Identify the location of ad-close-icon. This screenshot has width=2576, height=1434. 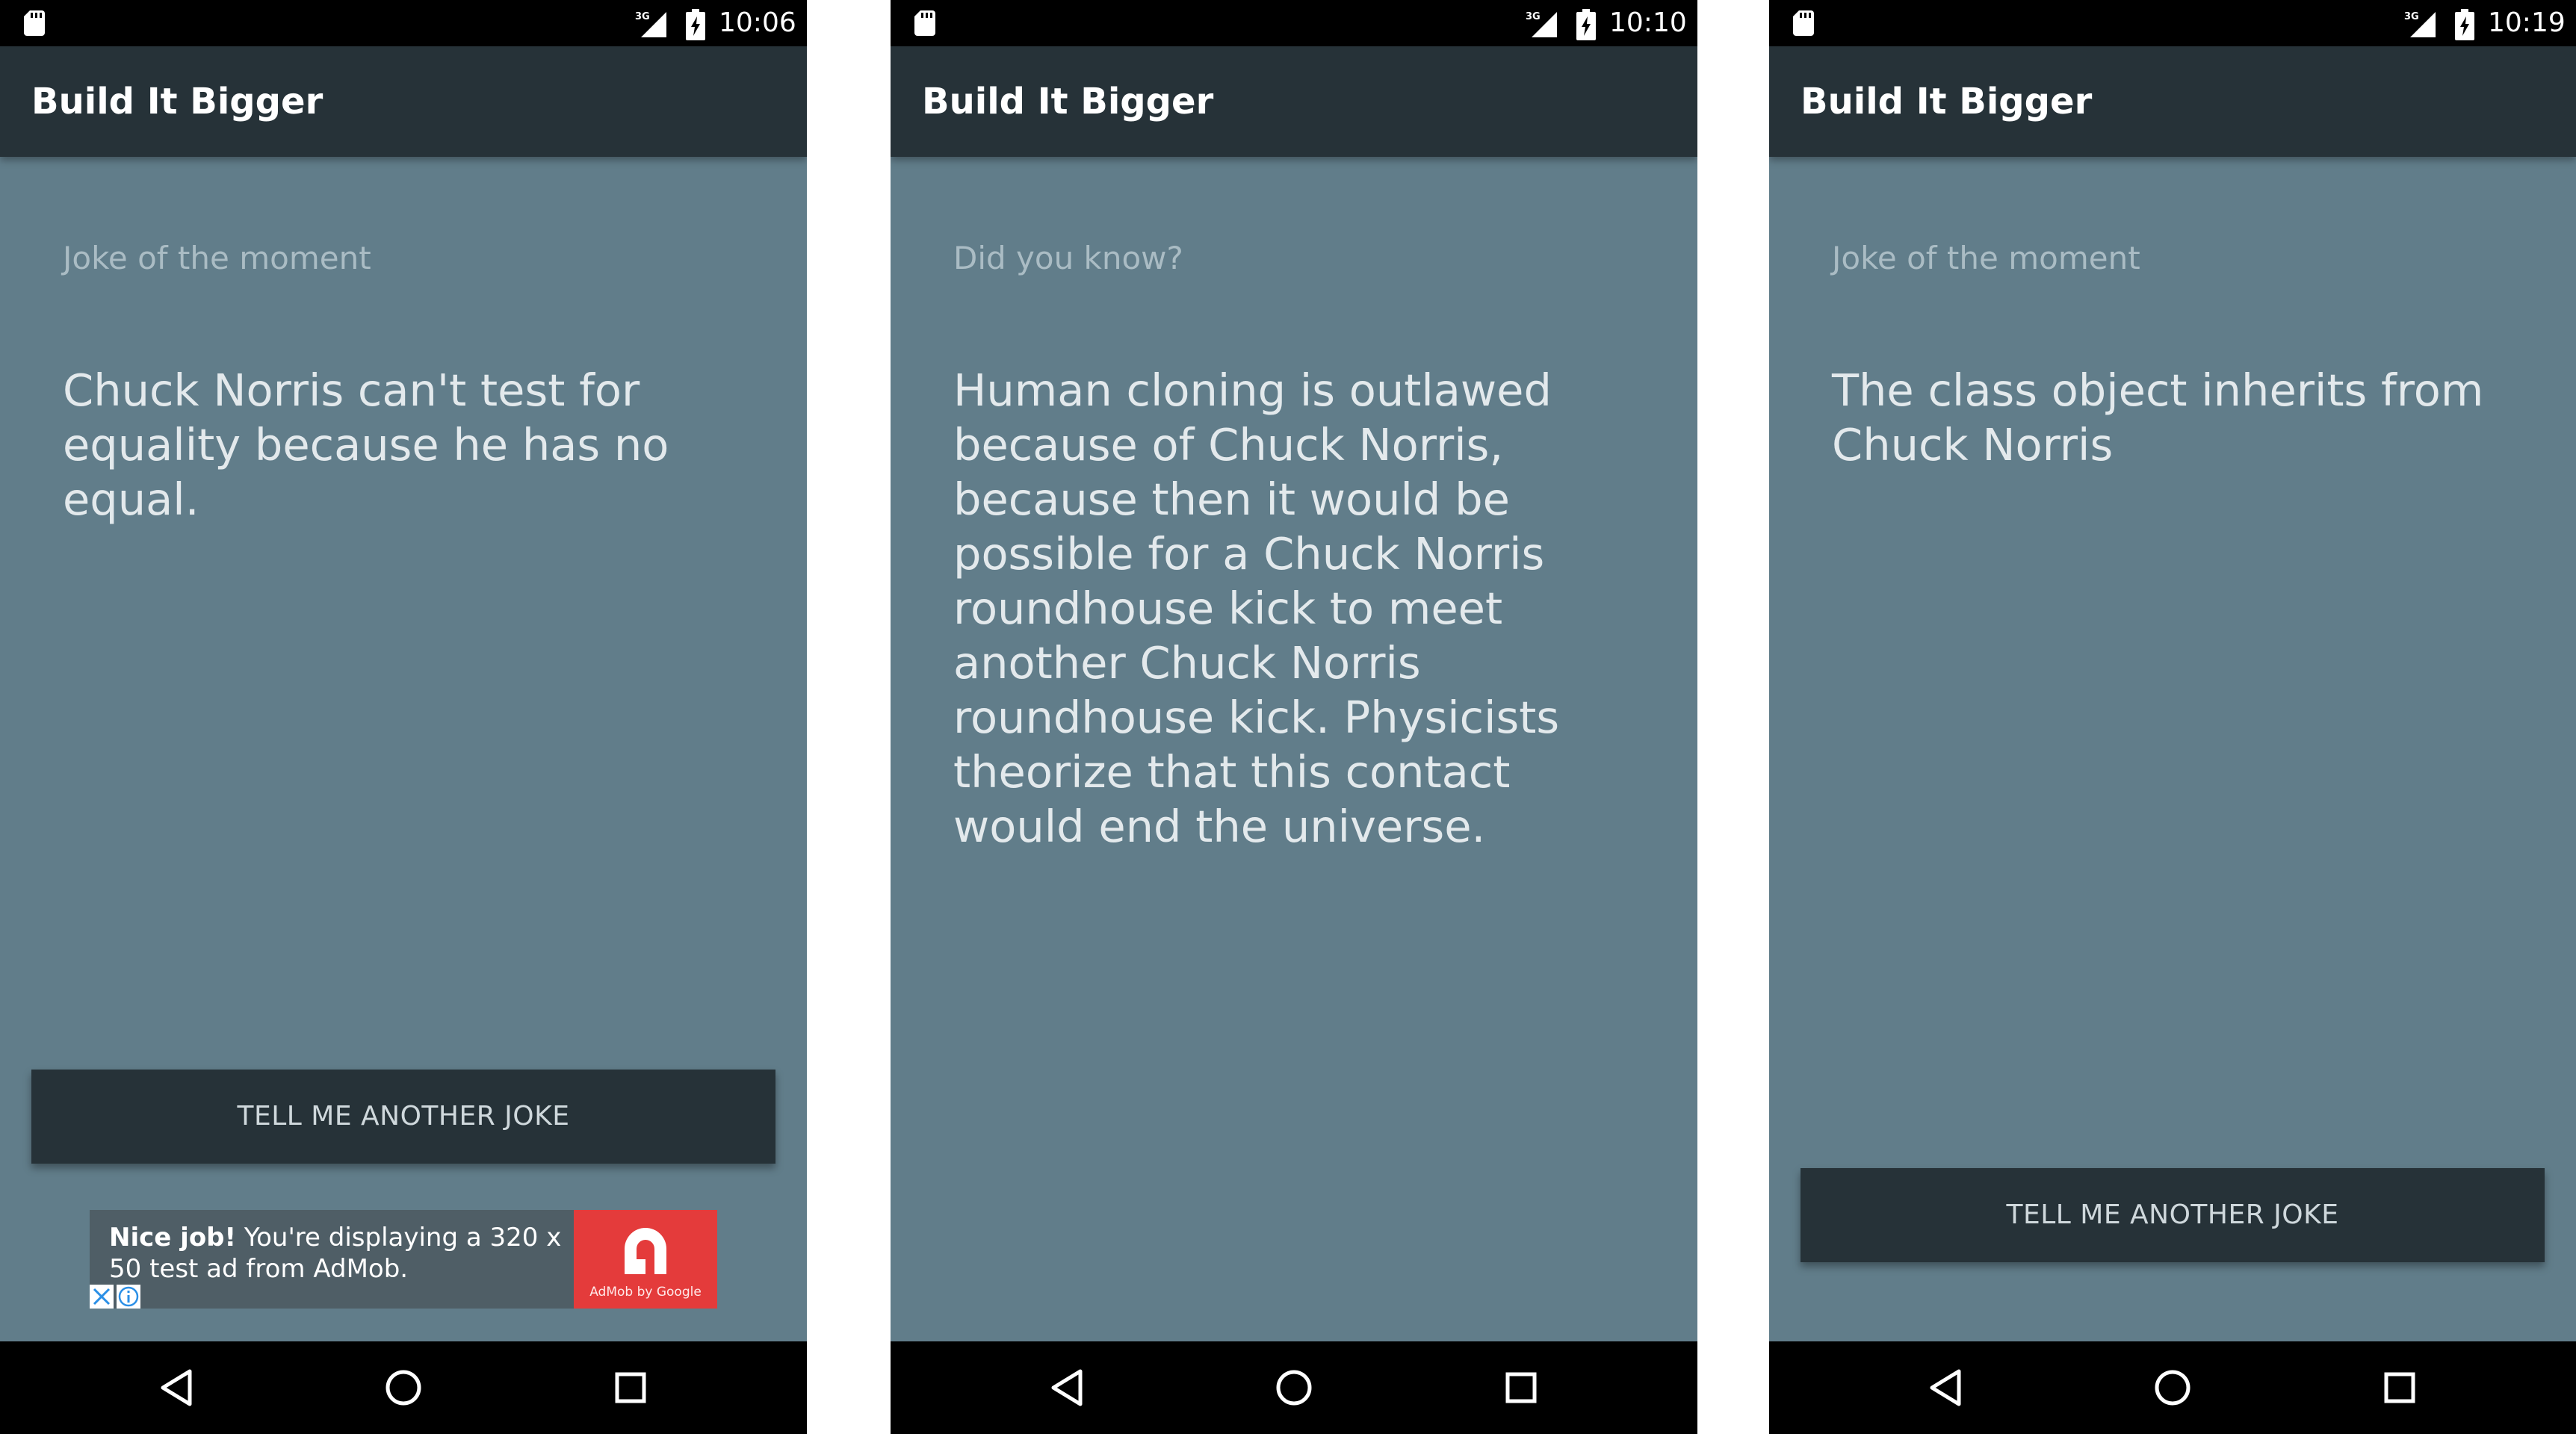
(102, 1297).